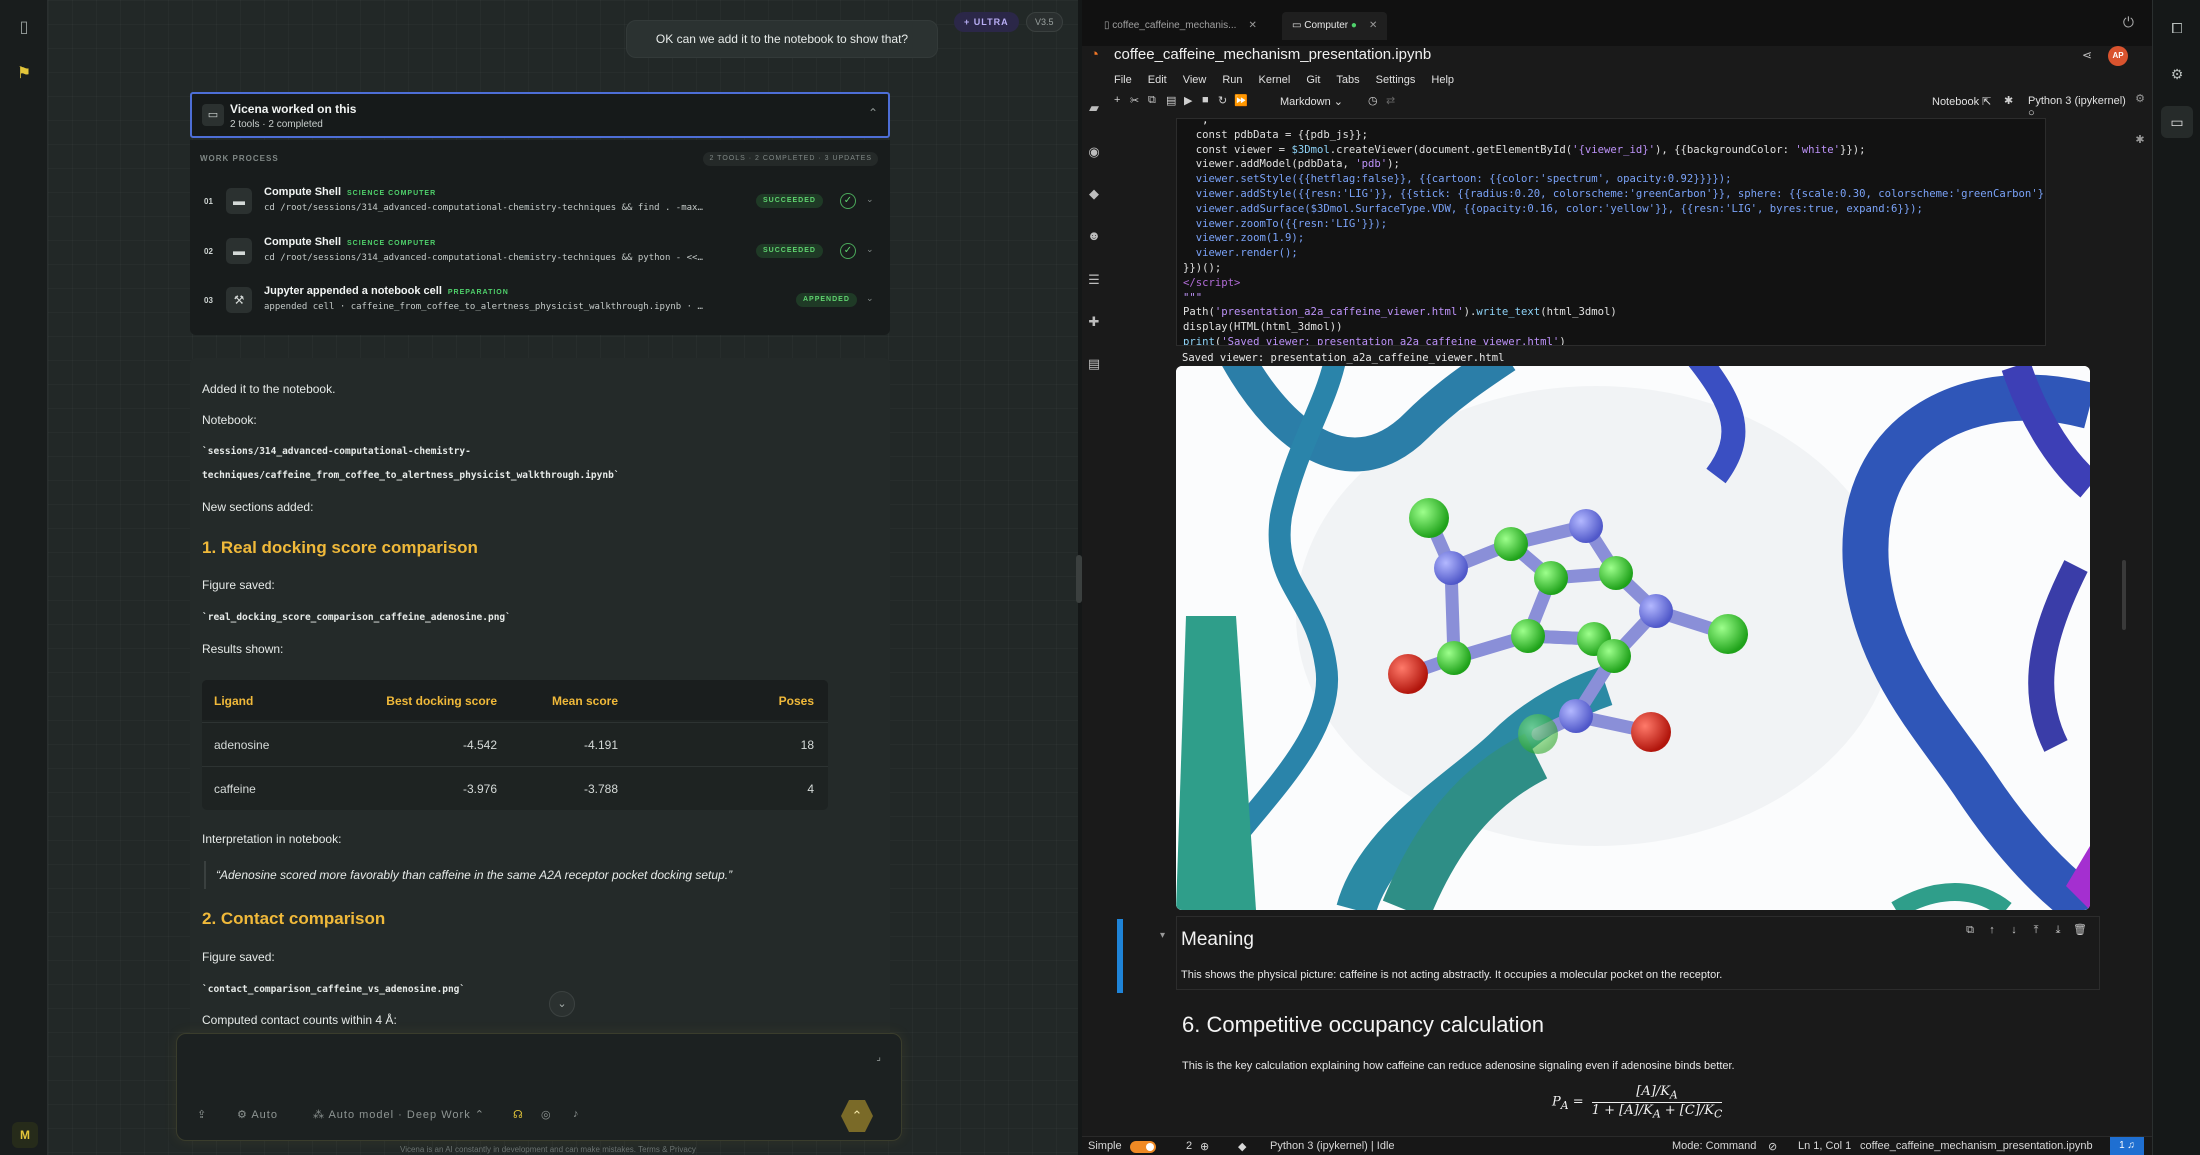  Describe the element at coordinates (1222, 100) in the screenshot. I see `restart-icon: ↻` at that location.